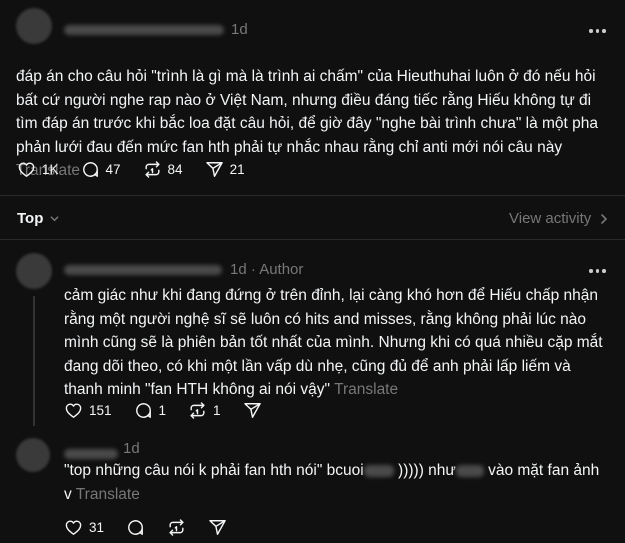  What do you see at coordinates (597, 271) in the screenshot?
I see `reply1-more-icon` at bounding box center [597, 271].